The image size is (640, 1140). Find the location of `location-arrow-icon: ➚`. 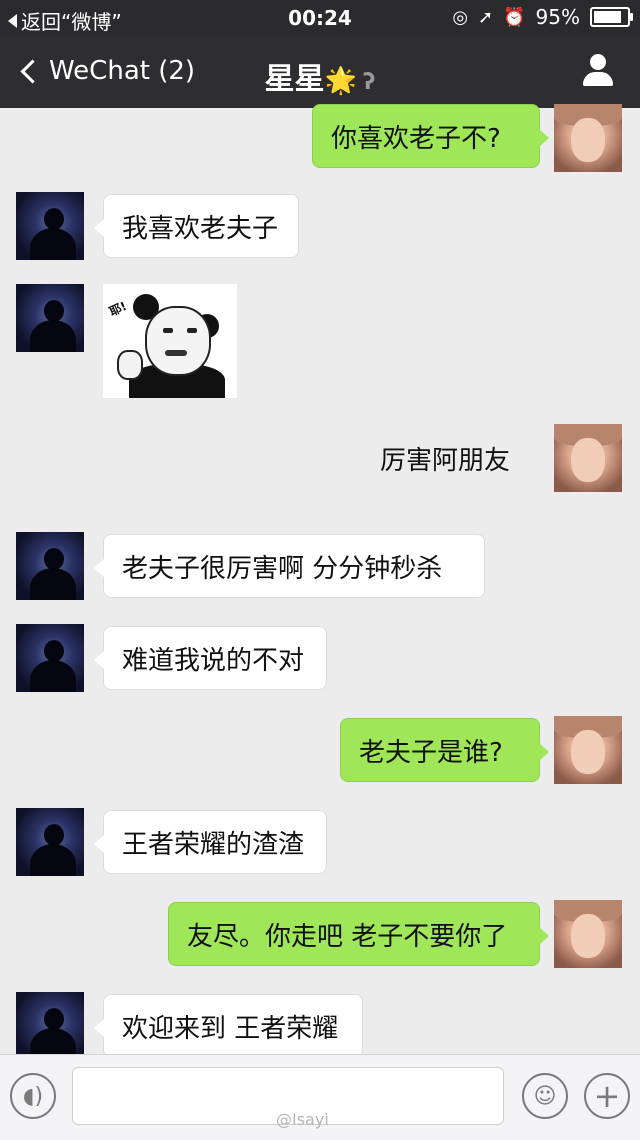

location-arrow-icon: ➚ is located at coordinates (486, 17).